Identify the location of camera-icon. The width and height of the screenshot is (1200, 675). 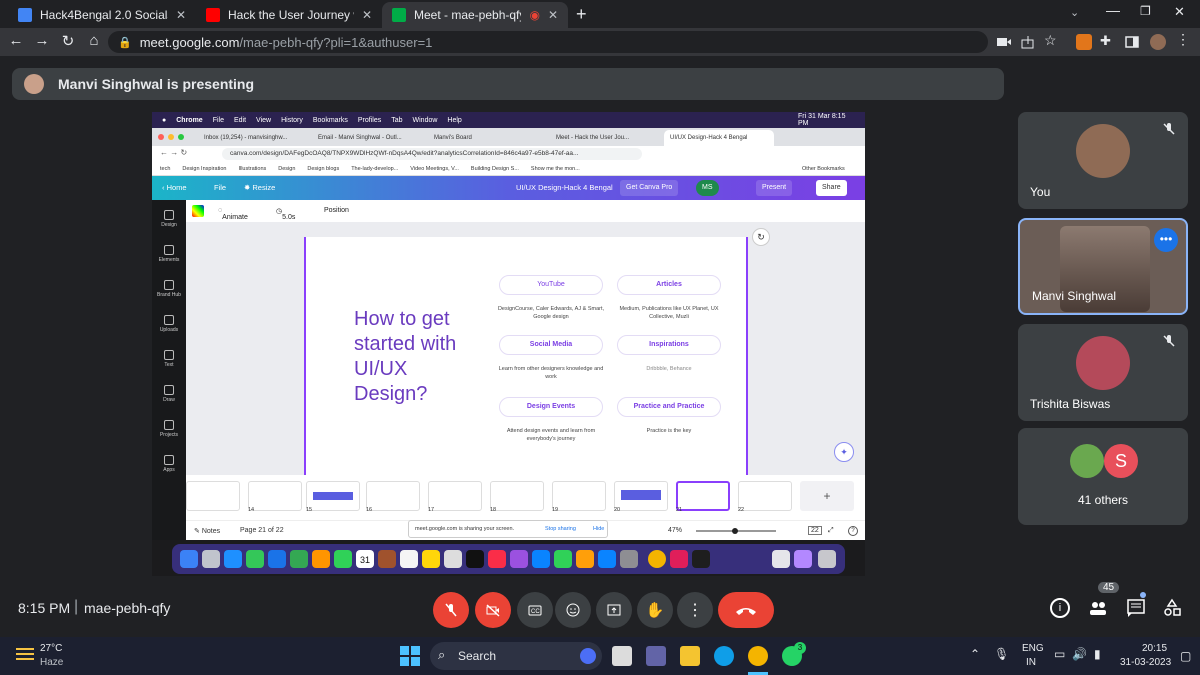
(1004, 42).